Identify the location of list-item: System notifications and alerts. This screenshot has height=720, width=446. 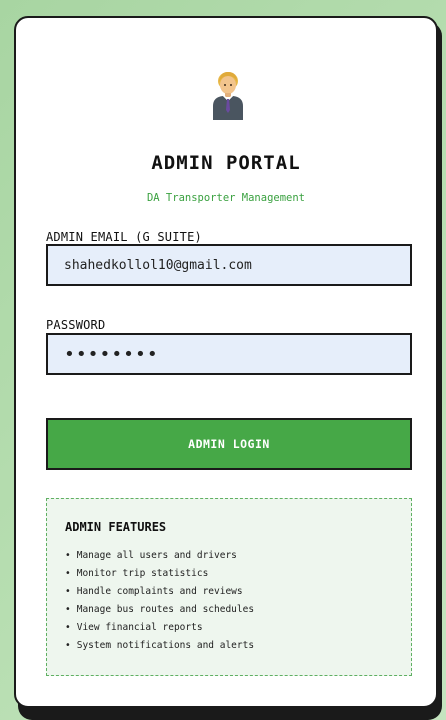
(159, 646).